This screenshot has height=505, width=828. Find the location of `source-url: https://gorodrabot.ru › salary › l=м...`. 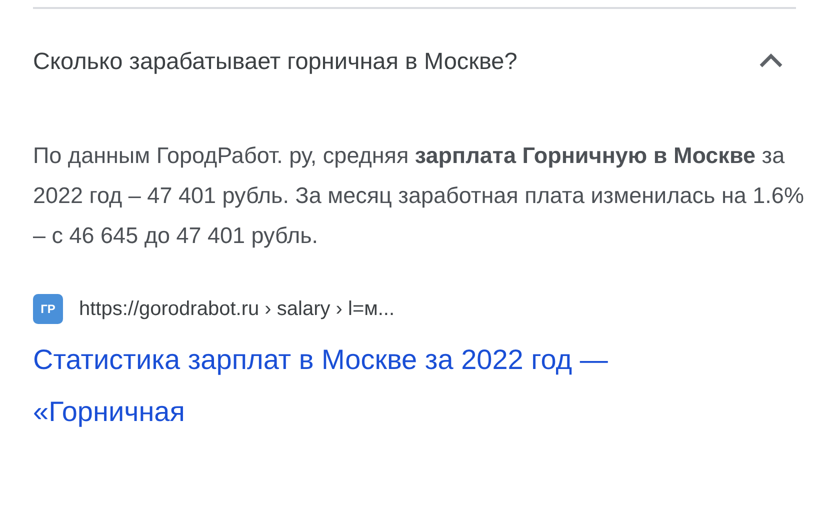

source-url: https://gorodrabot.ru › salary › l=м... is located at coordinates (237, 309).